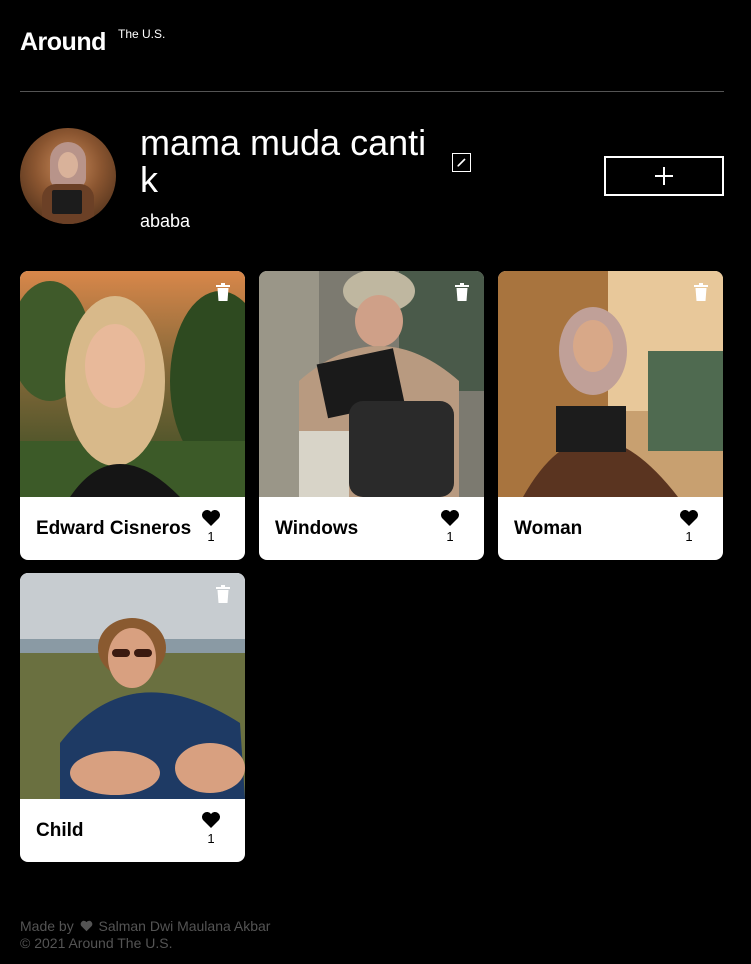  I want to click on edit-profile-button, so click(461, 162).